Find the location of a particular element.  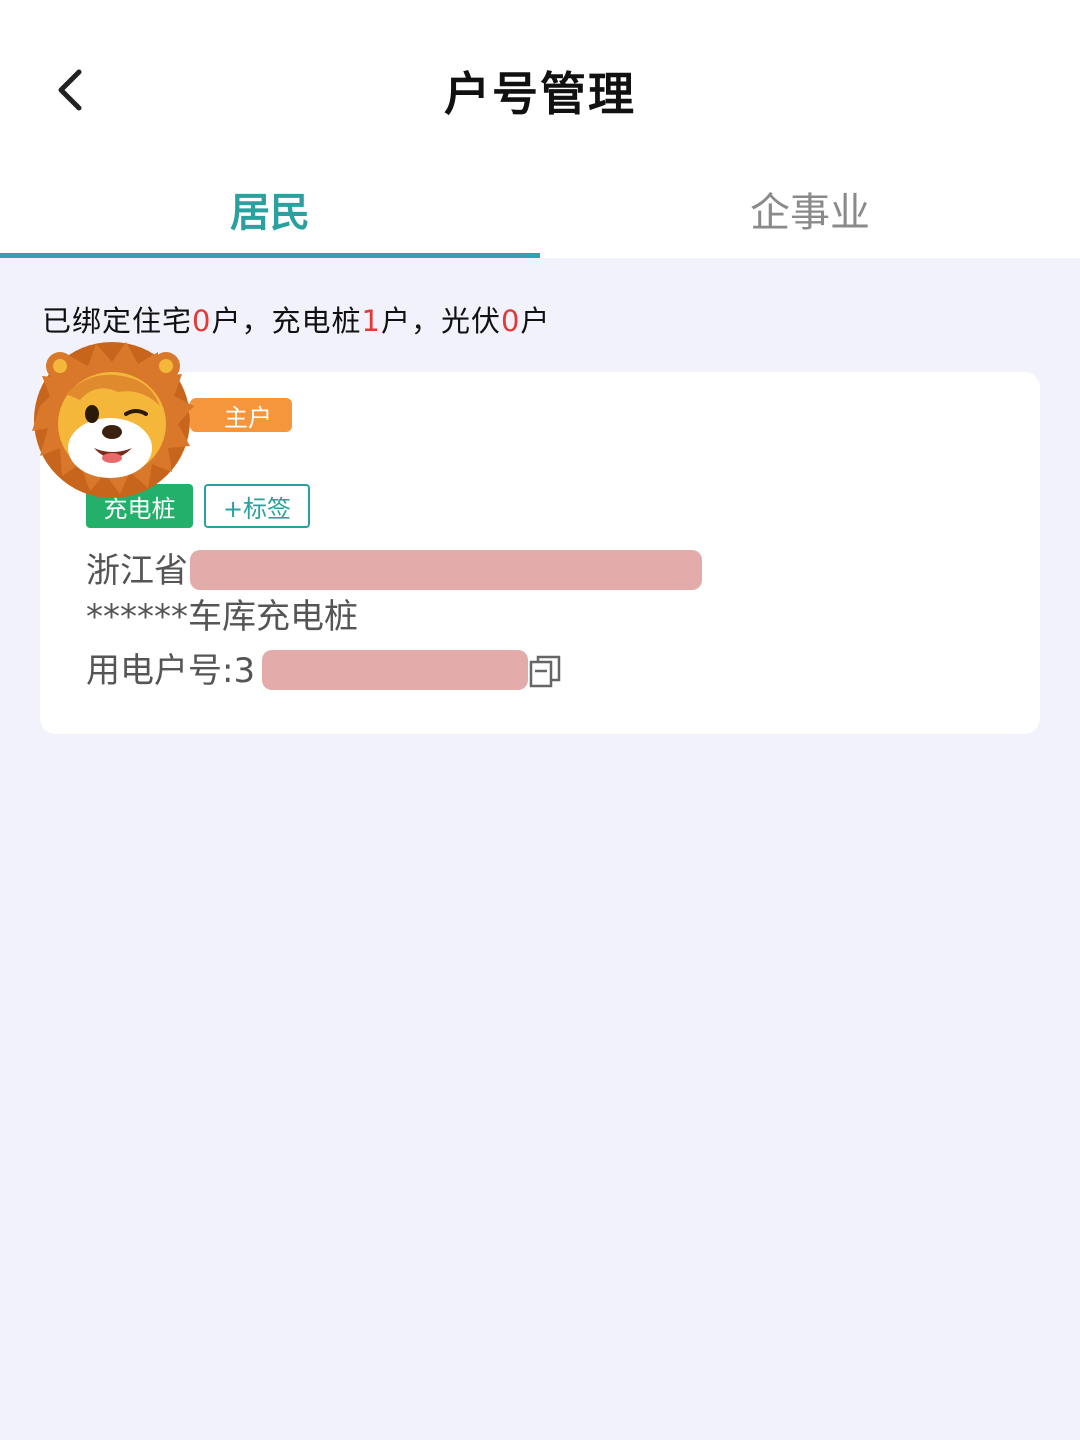

account-number: 用电户号:3 is located at coordinates (171, 671).